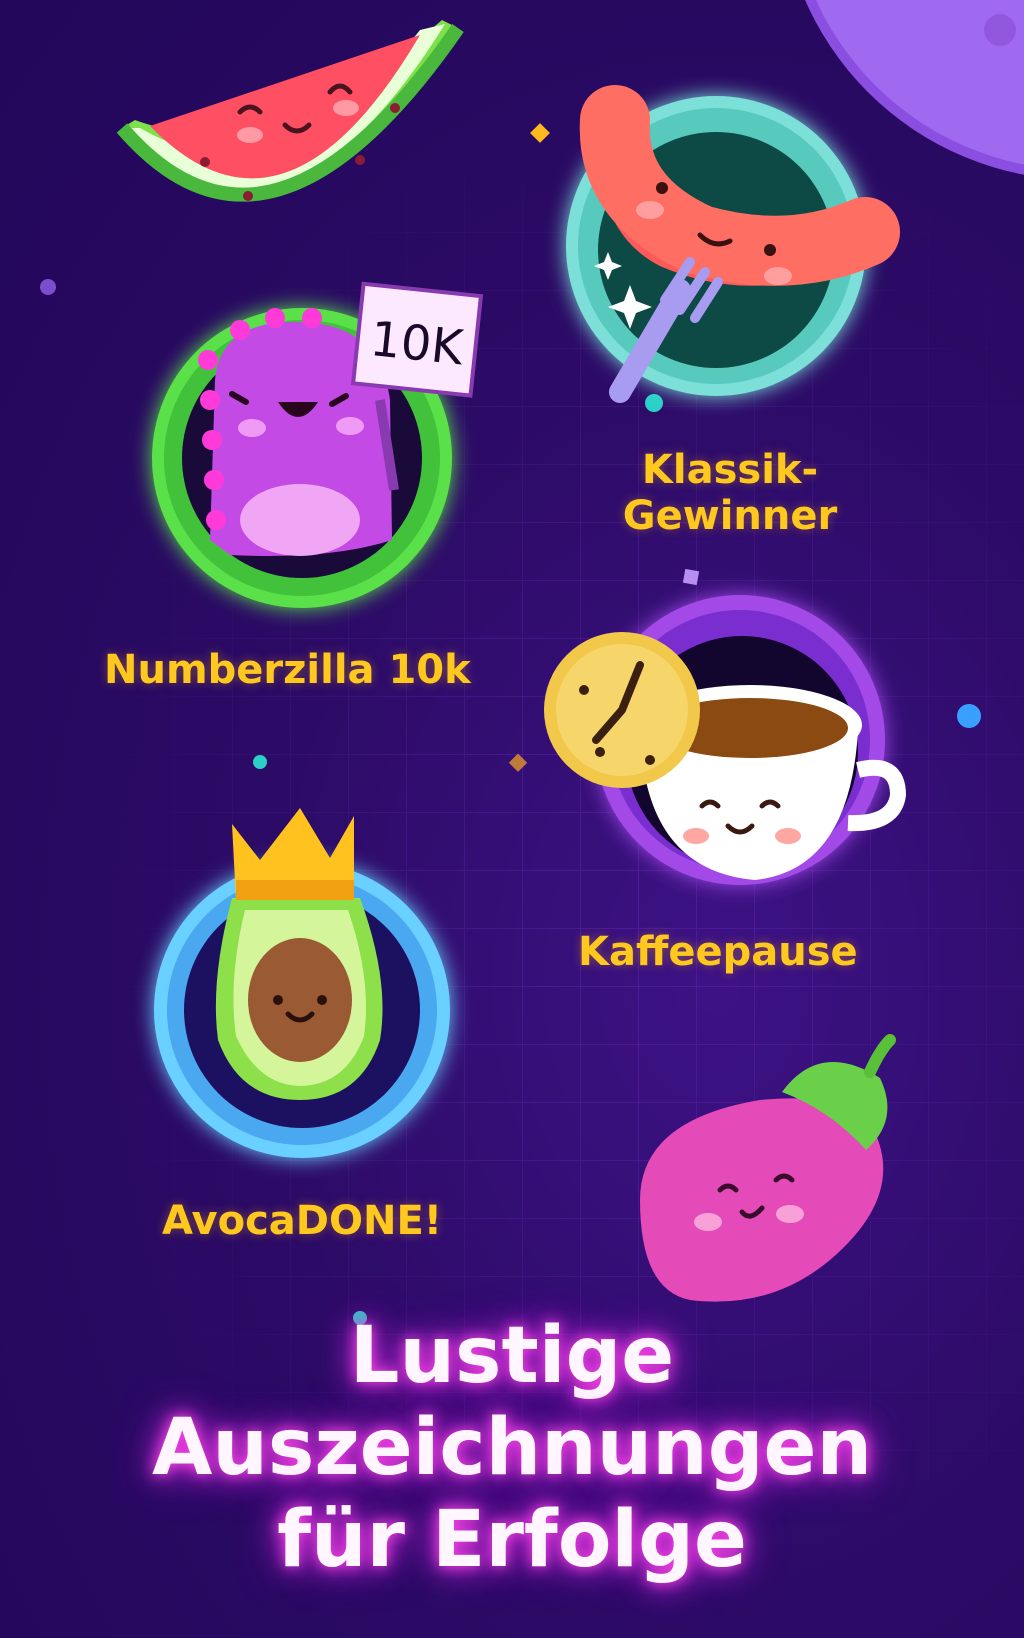  I want to click on sign-text: 10K, so click(417, 344).